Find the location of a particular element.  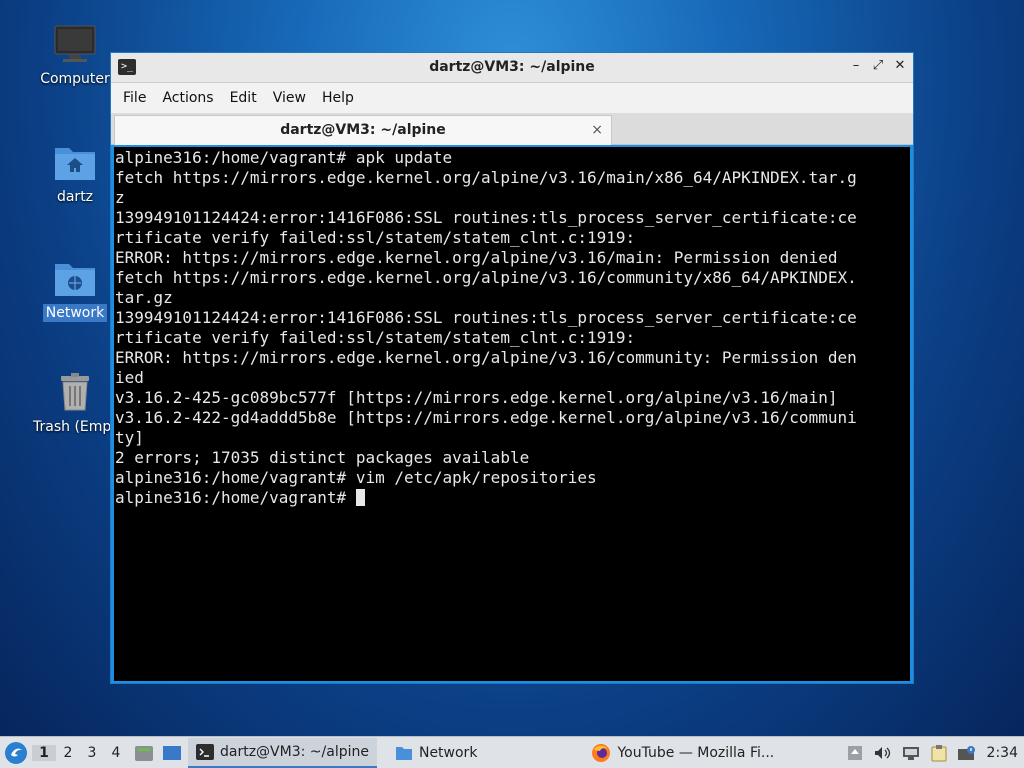

clock: 2:34 is located at coordinates (1002, 753).